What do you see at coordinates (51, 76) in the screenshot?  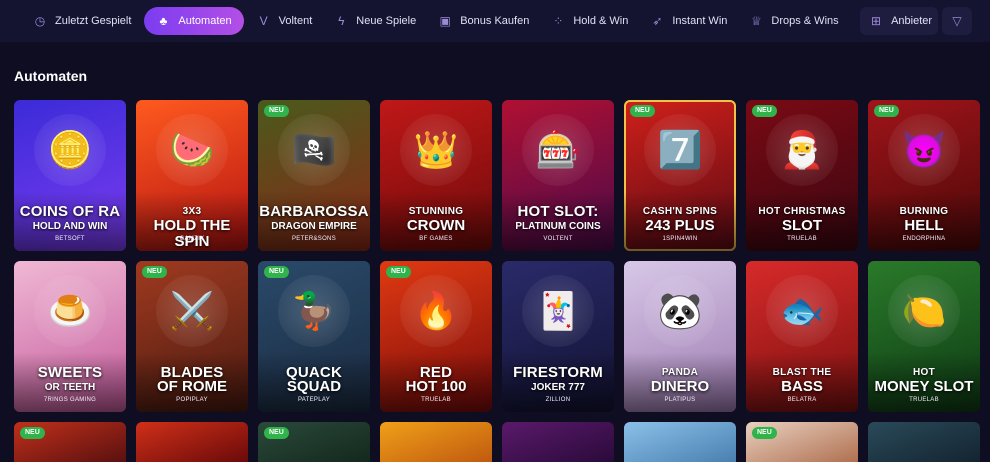 I see `section-title: Automaten` at bounding box center [51, 76].